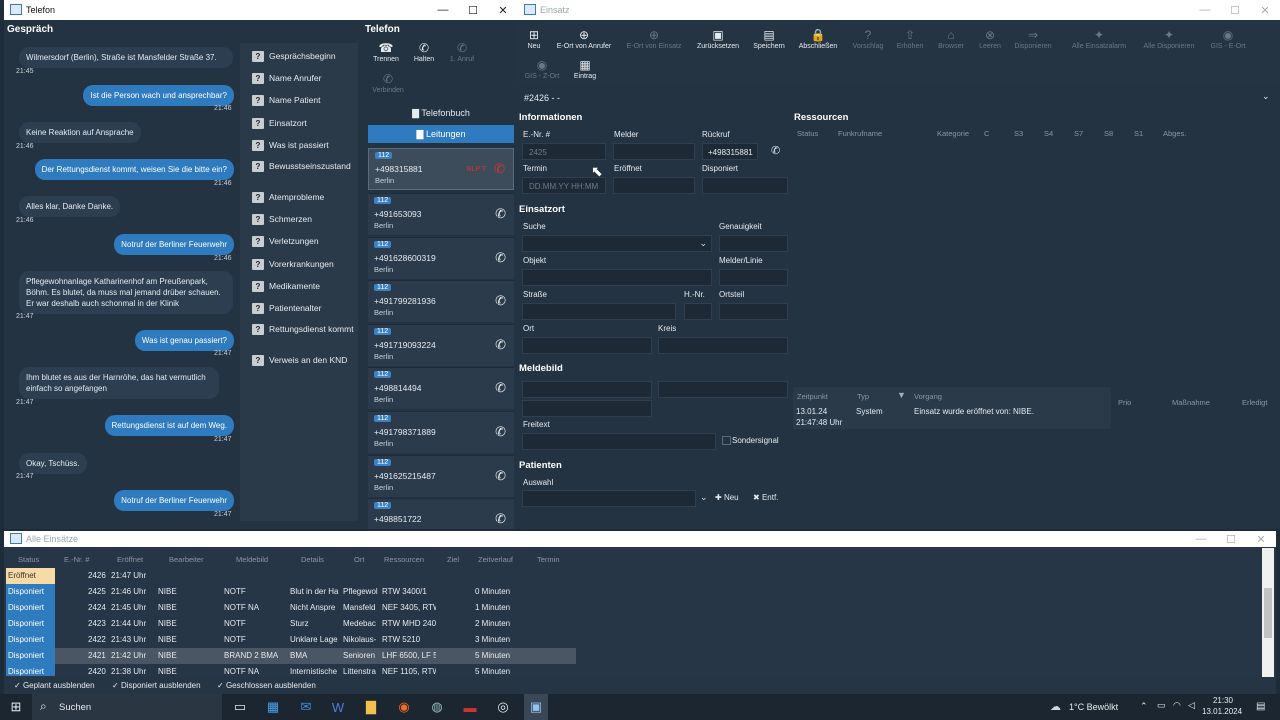 This screenshot has width=1280, height=720. What do you see at coordinates (304, 166) in the screenshot?
I see `question-item: ? Bewusstseinszustand` at bounding box center [304, 166].